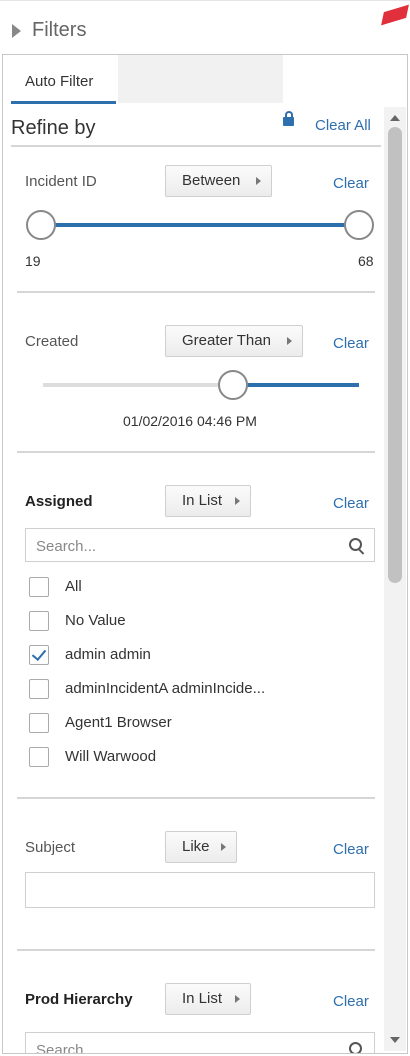 Image resolution: width=410 pixels, height=1056 pixels. I want to click on refine-title: Refine by, so click(53, 128).